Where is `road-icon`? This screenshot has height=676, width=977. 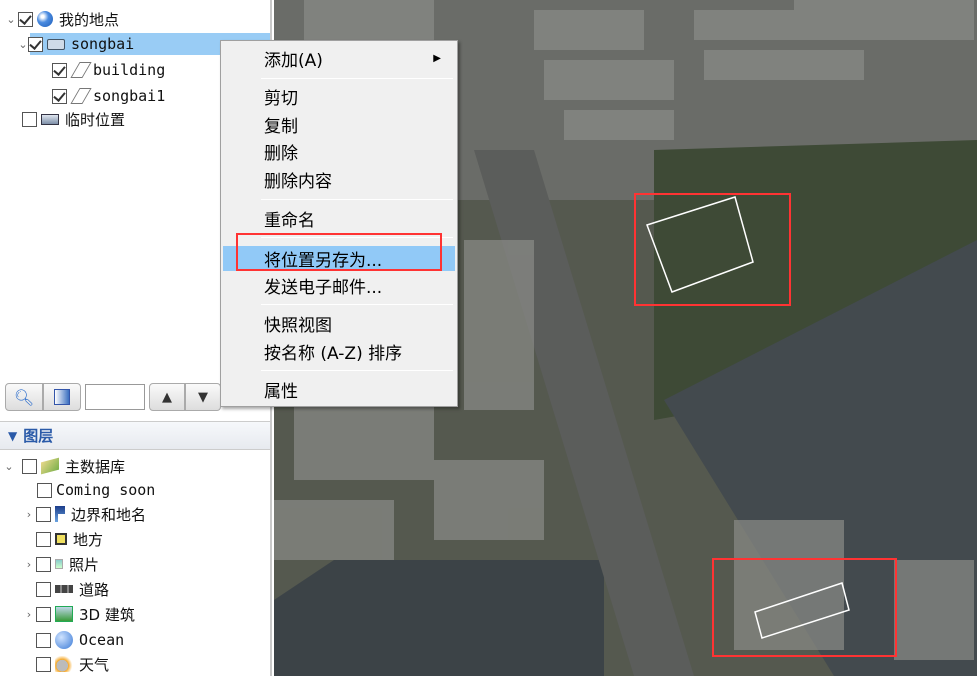 road-icon is located at coordinates (64, 589).